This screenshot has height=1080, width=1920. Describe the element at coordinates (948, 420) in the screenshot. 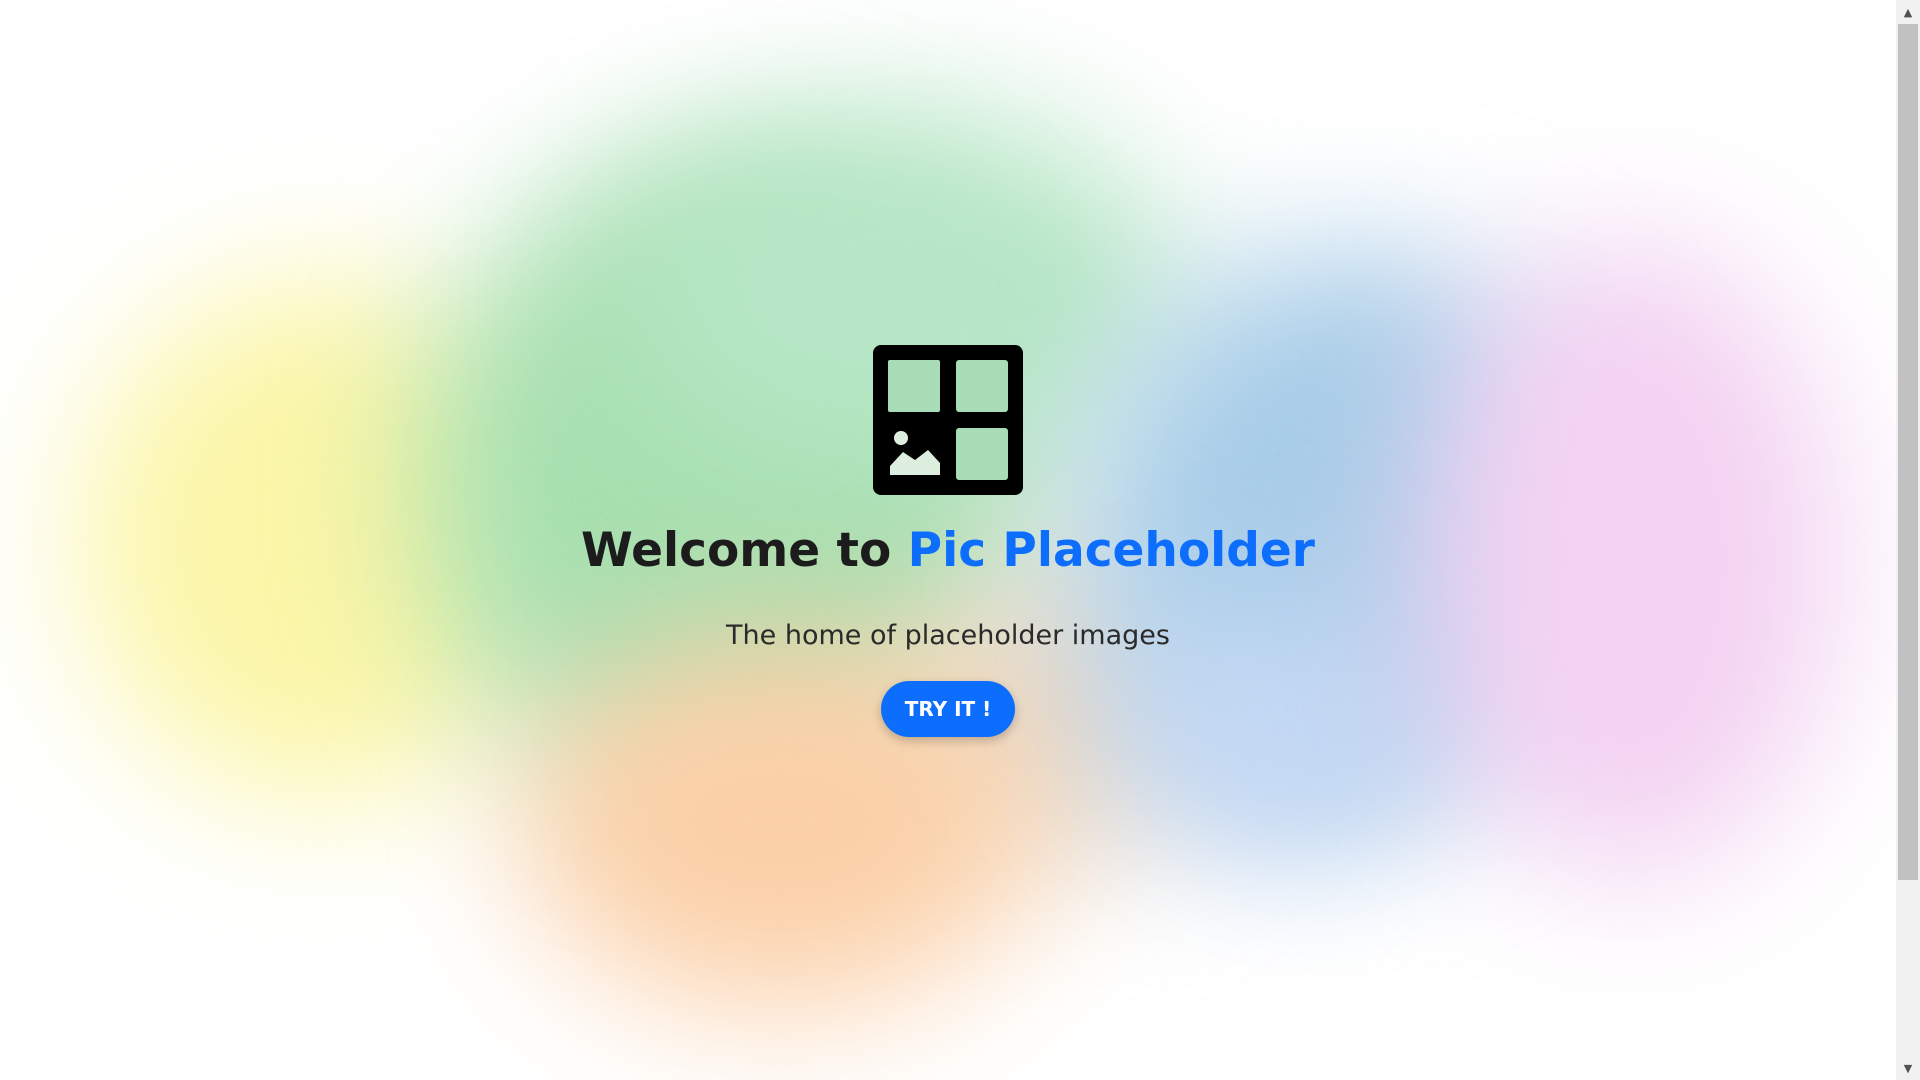

I see `image-grid-icon` at that location.